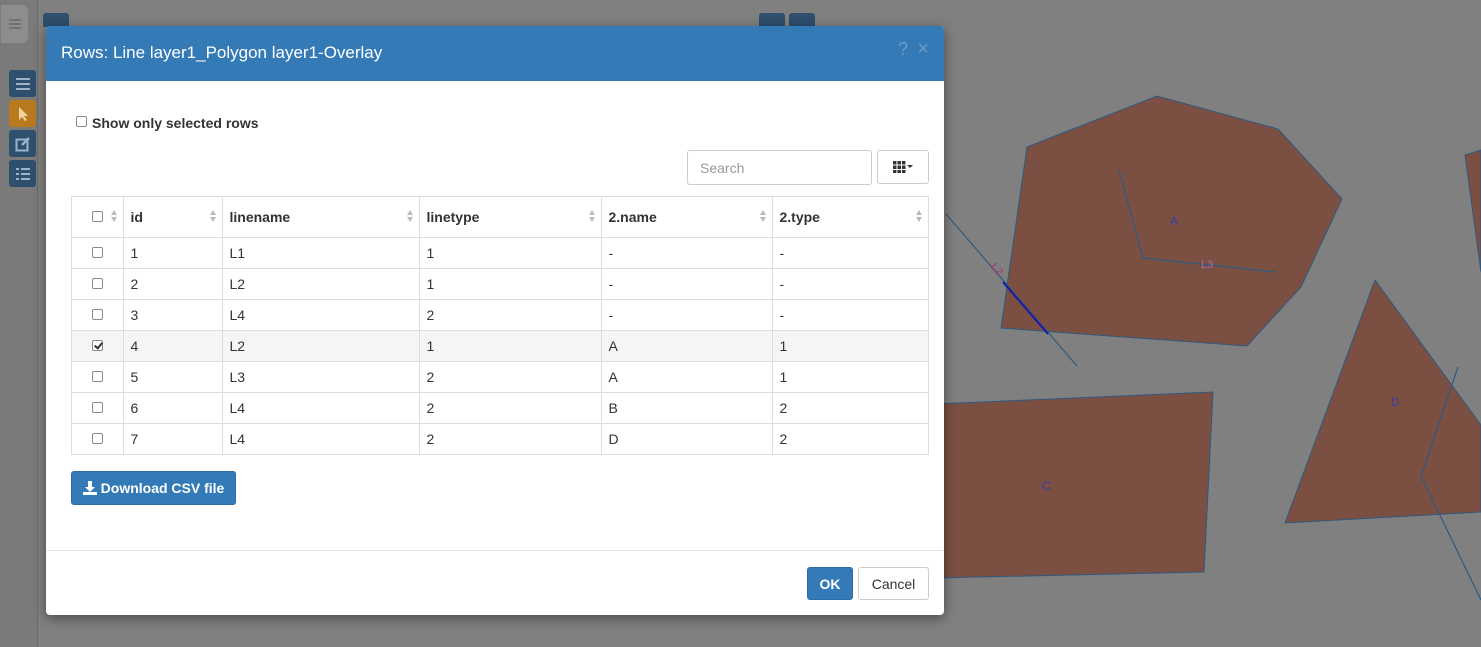  Describe the element at coordinates (222, 52) in the screenshot. I see `dialog-title: Rows: Line layer1_Polygon layer1-Overlay` at that location.